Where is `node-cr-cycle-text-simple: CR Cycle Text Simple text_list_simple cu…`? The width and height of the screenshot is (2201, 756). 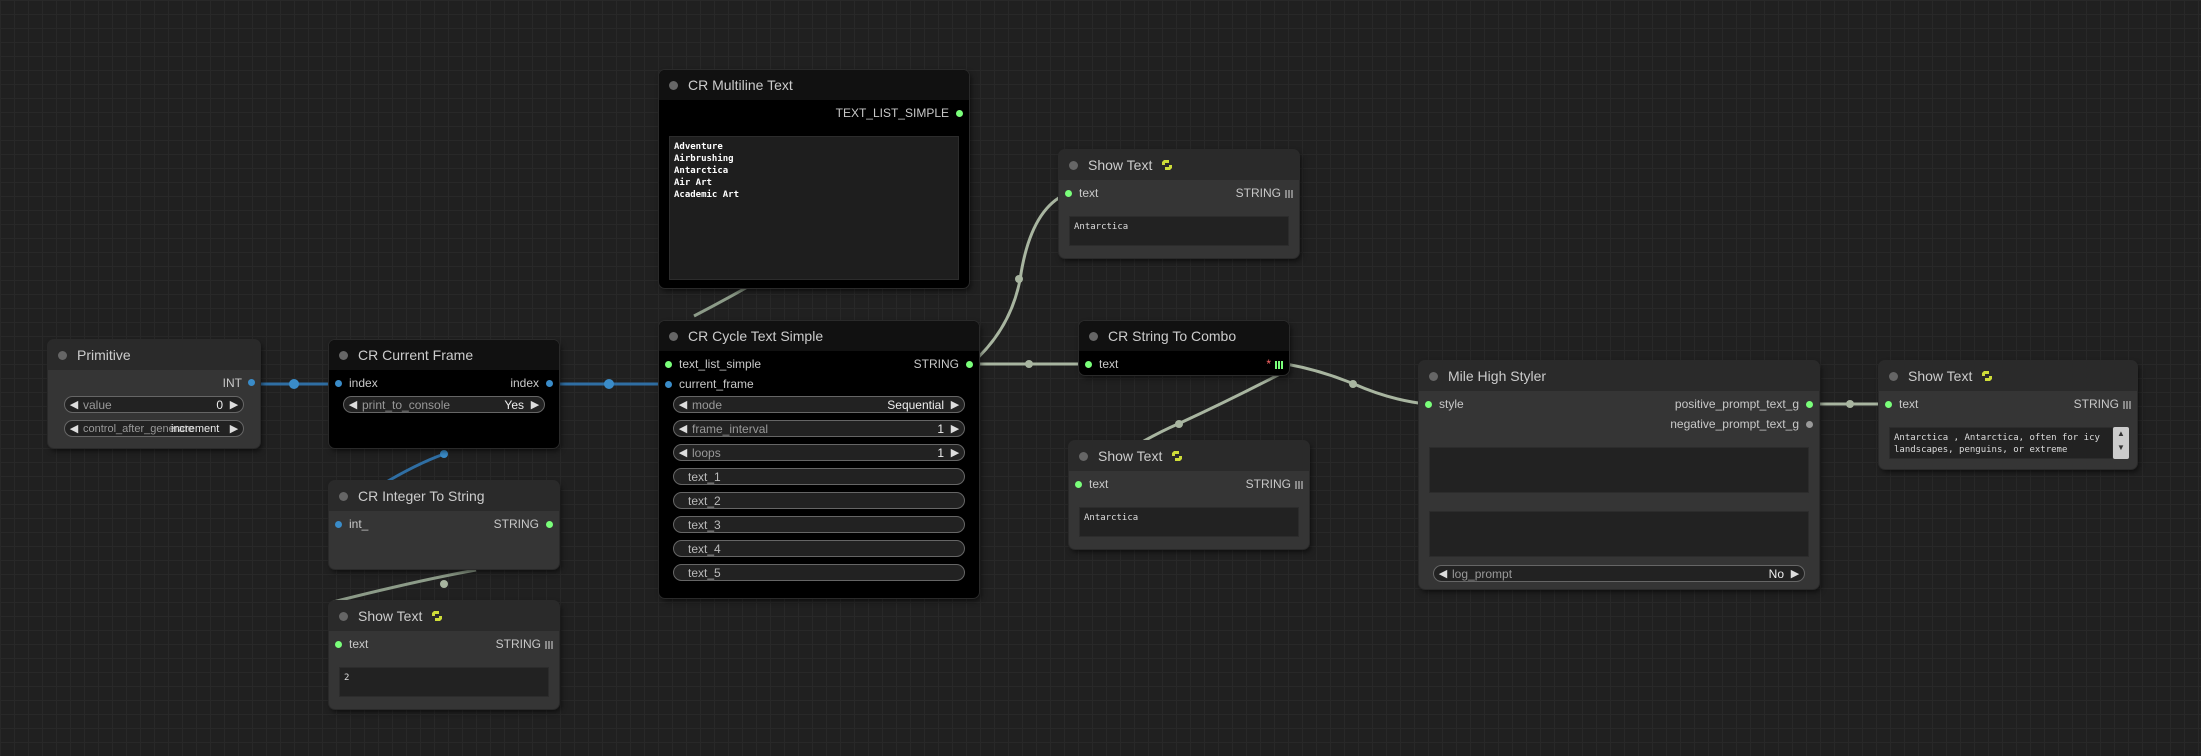 node-cr-cycle-text-simple: CR Cycle Text Simple text_list_simple cu… is located at coordinates (819, 459).